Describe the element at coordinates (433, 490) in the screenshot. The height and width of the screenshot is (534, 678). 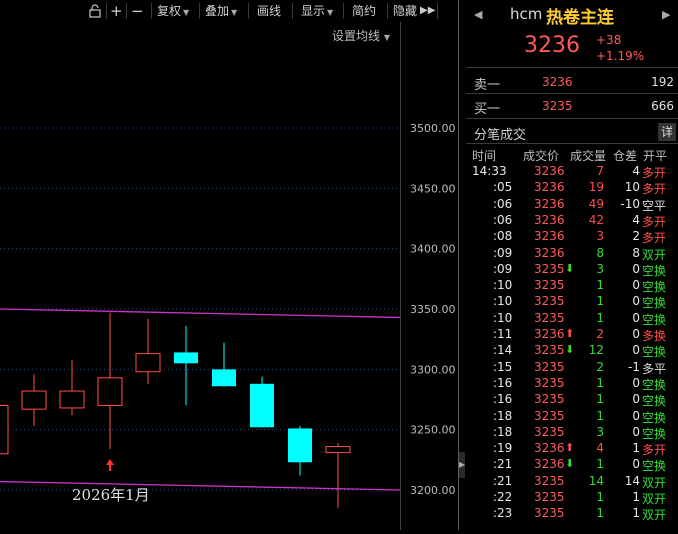
I see `y-tick-label: 3200.00` at that location.